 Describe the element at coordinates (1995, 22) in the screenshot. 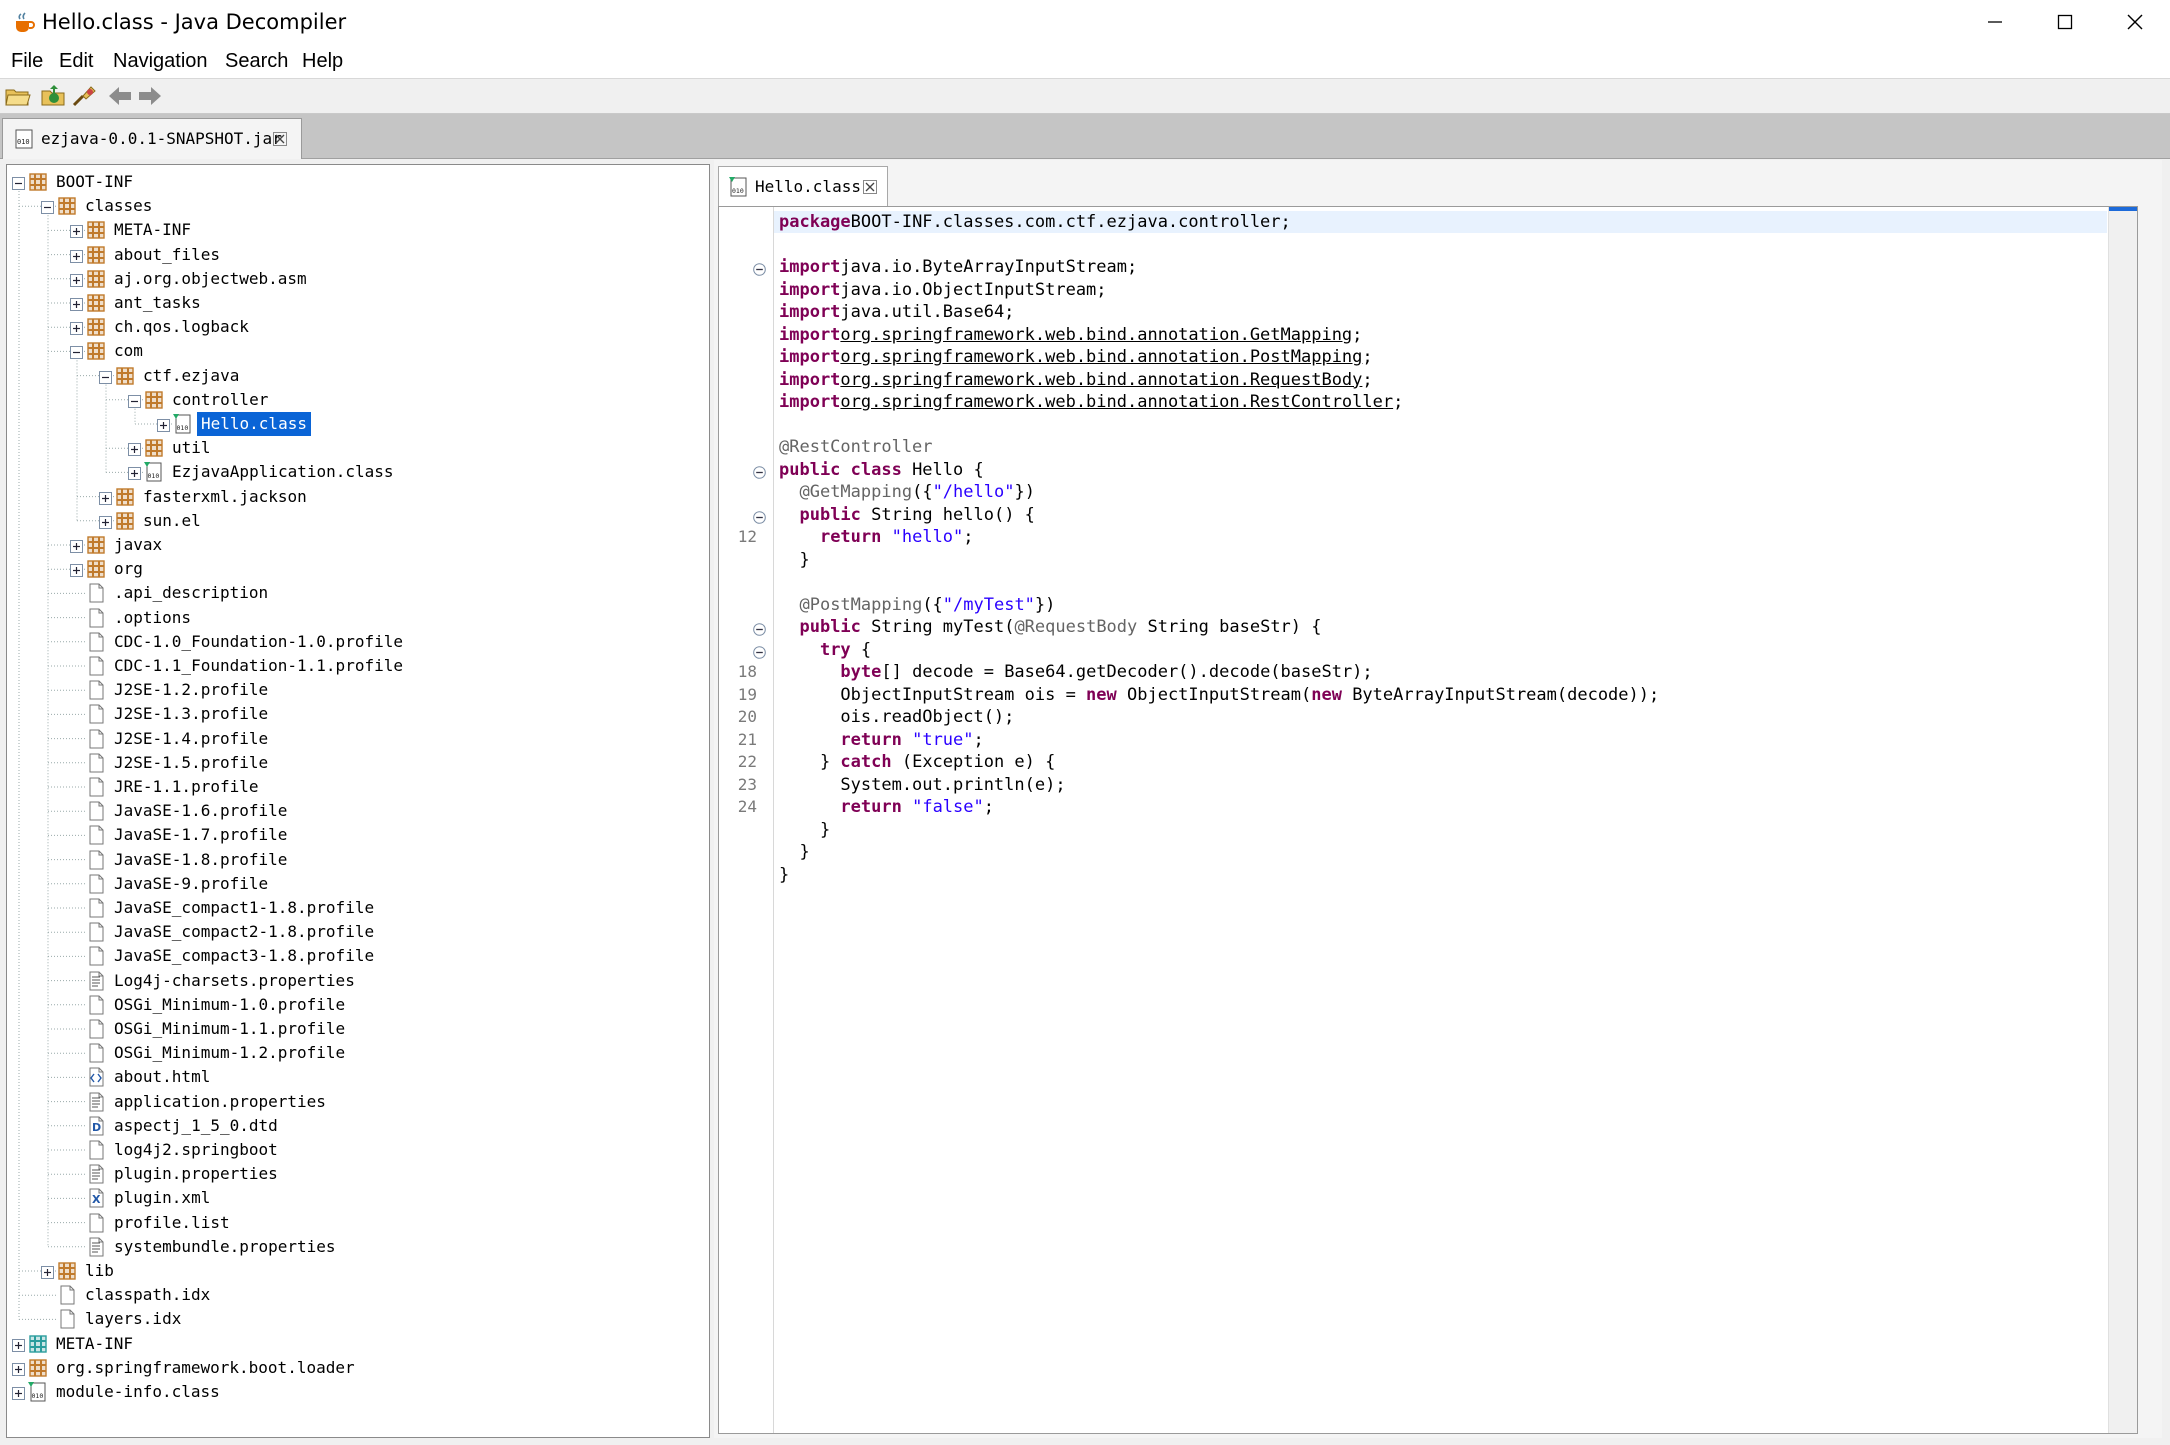

I see `minimize-button` at that location.